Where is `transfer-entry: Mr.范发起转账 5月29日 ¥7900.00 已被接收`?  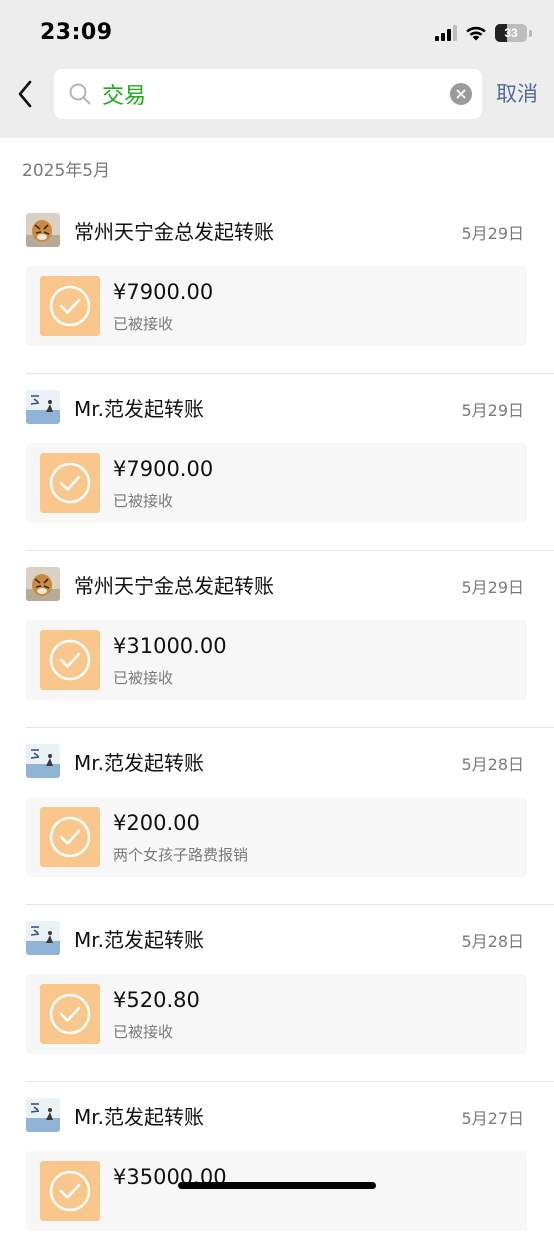 transfer-entry: Mr.范发起转账 5月29日 ¥7900.00 已被接收 is located at coordinates (277, 462).